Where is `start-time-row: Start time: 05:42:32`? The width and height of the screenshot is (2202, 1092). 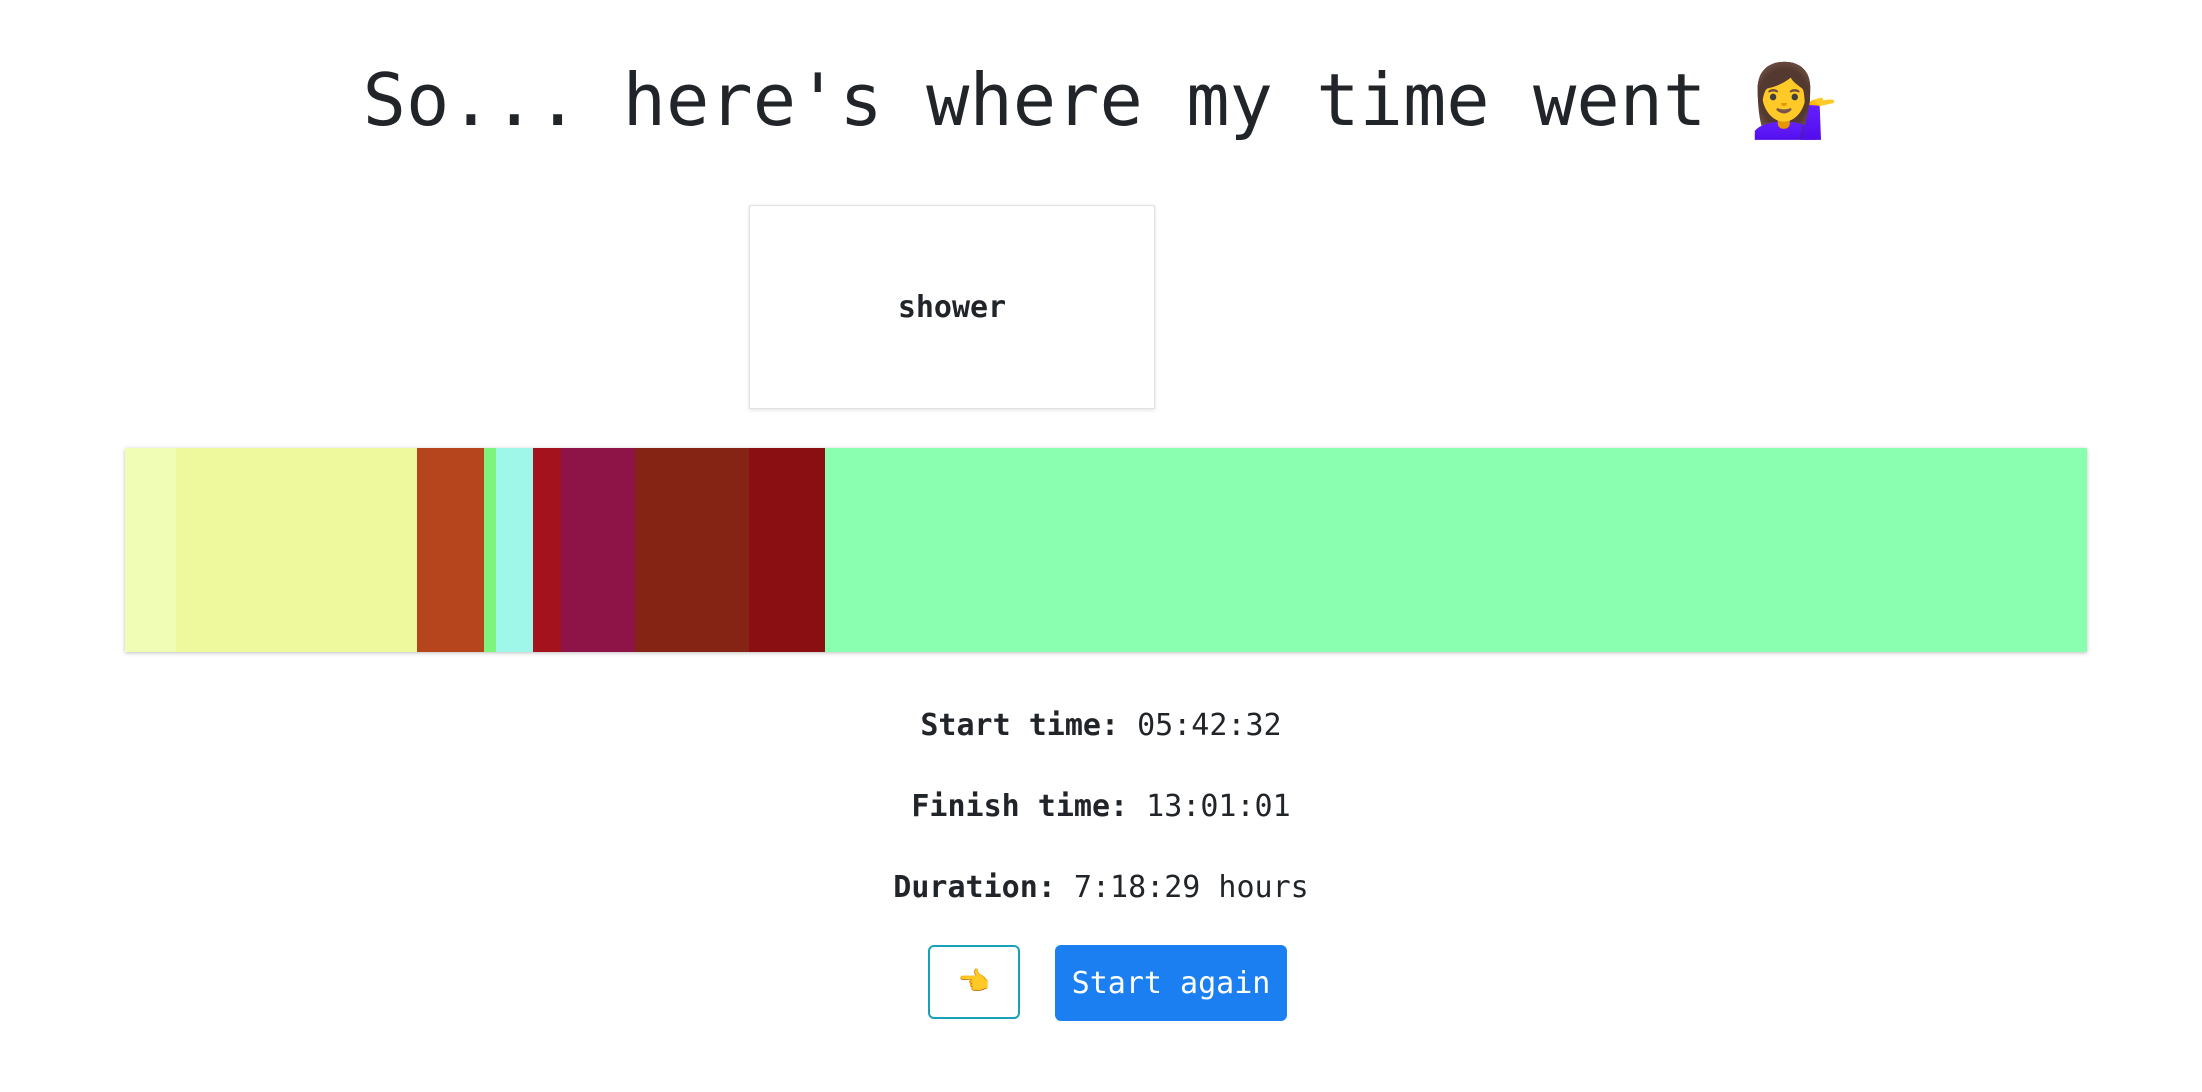 start-time-row: Start time: 05:42:32 is located at coordinates (1101, 726).